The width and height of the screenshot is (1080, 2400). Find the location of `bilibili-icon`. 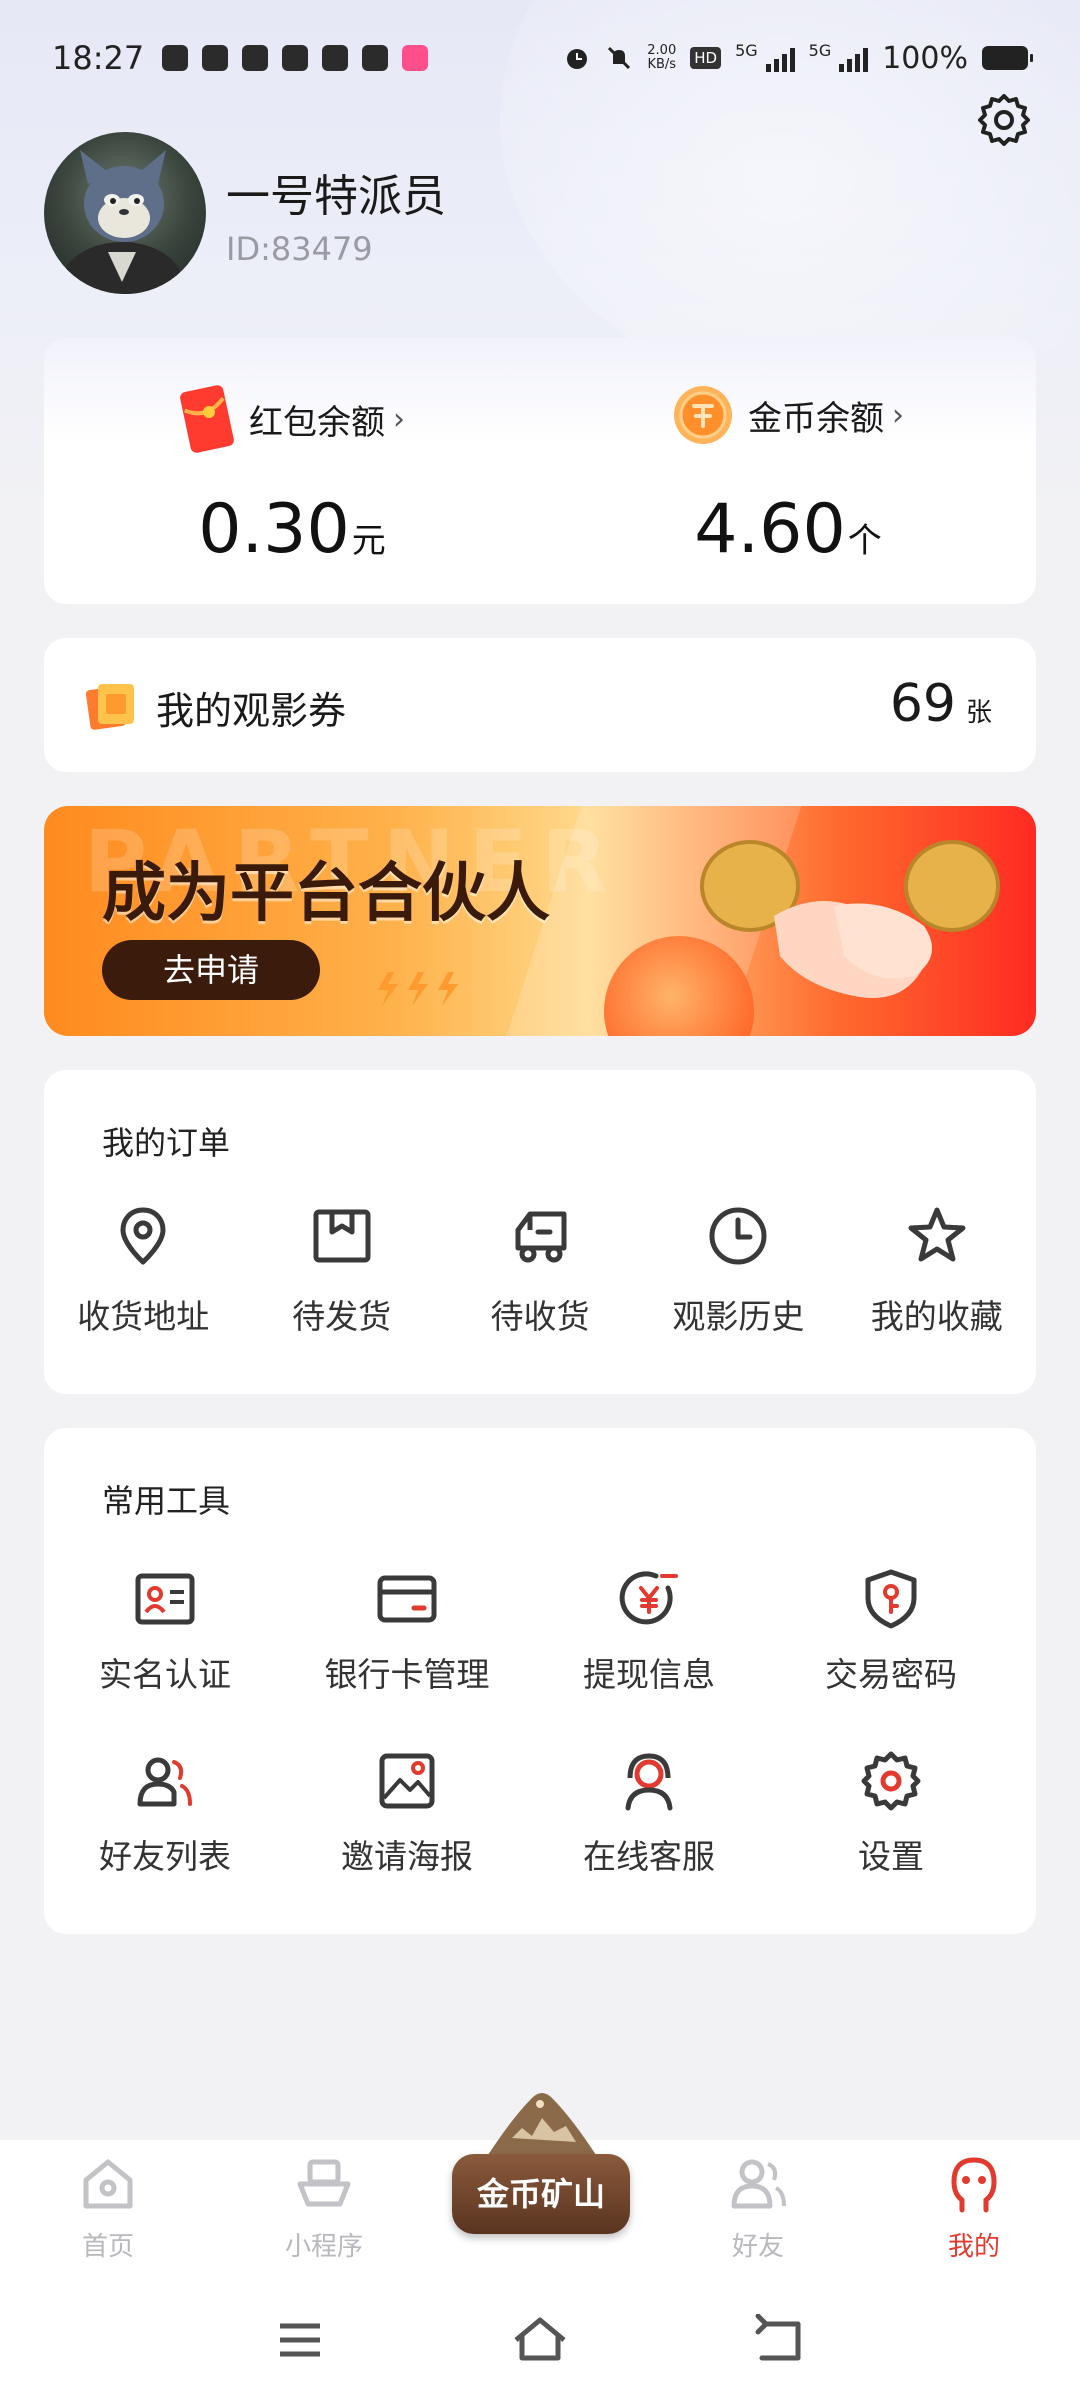

bilibili-icon is located at coordinates (415, 58).